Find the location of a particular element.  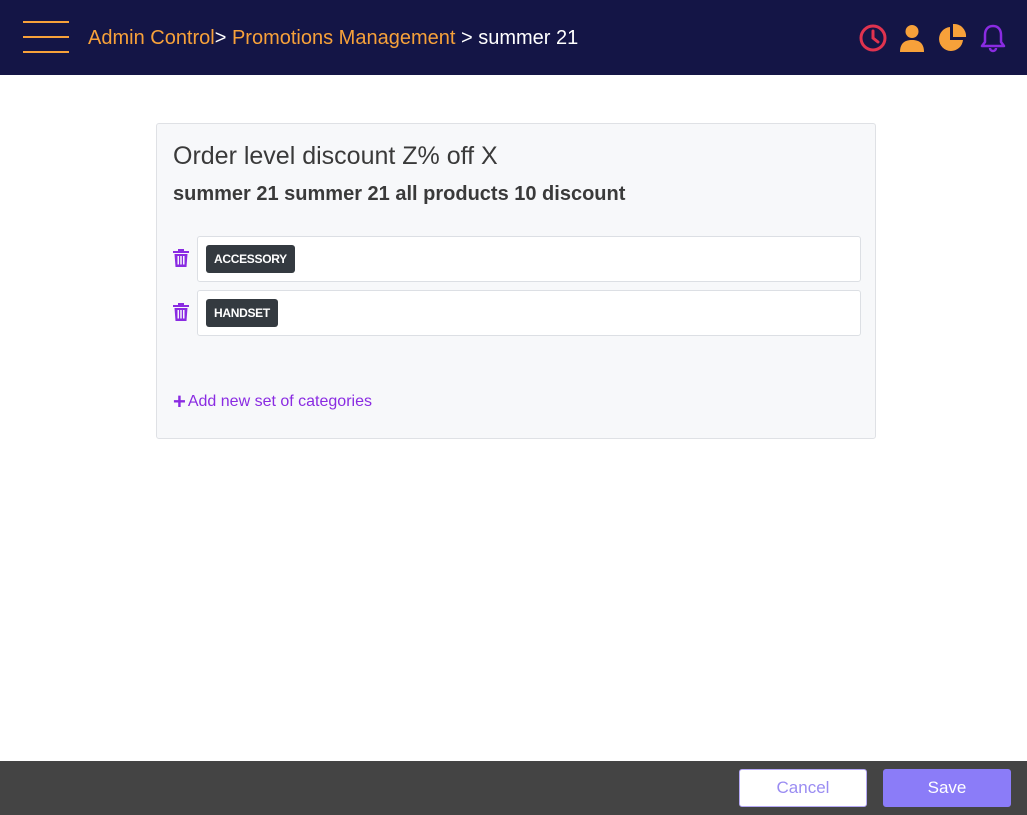

category-input: HANDSET is located at coordinates (529, 313).